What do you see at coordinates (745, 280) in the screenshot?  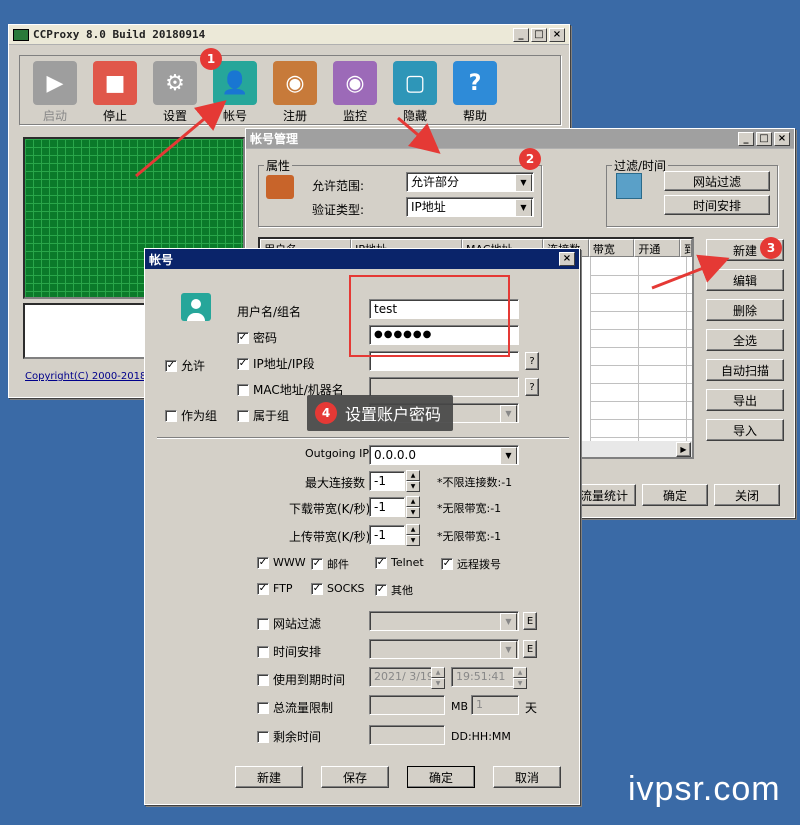 I see `am-edit-button: 编辑` at bounding box center [745, 280].